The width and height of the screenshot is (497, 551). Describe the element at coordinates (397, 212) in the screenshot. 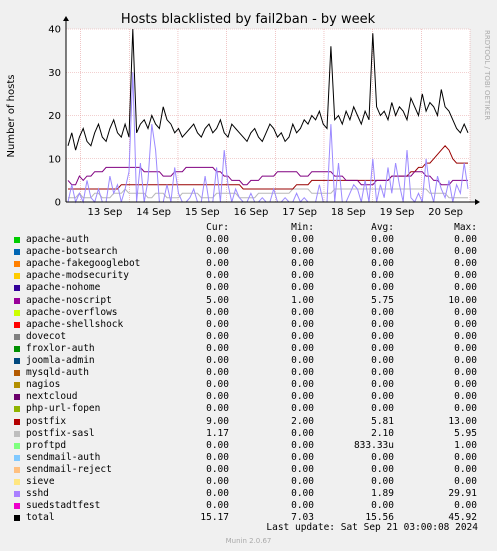

I see `x-tick-label: 19 Sep` at that location.